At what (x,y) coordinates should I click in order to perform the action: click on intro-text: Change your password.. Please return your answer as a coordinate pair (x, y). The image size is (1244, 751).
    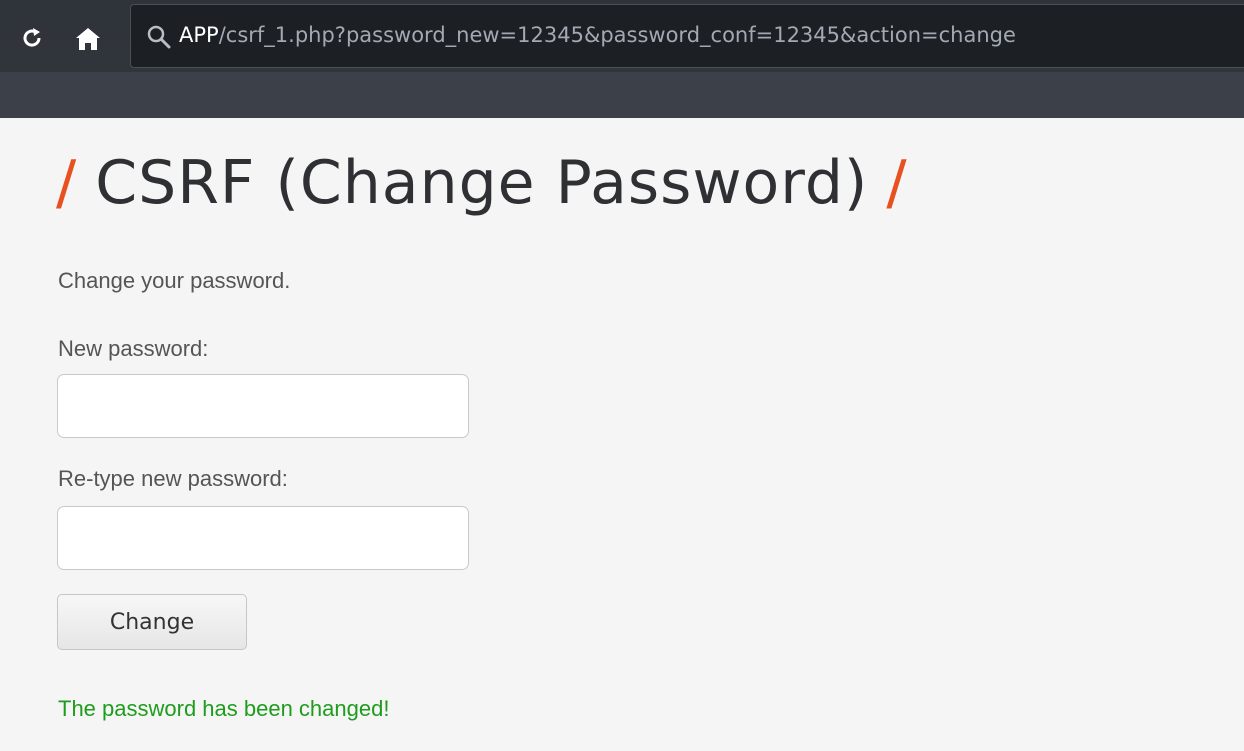
    Looking at the image, I should click on (174, 280).